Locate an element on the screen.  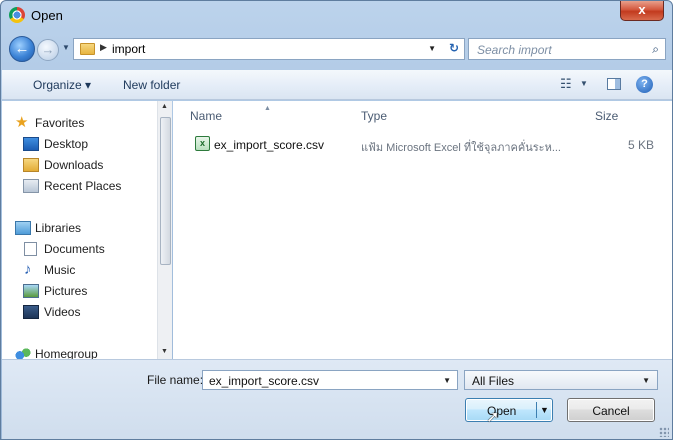
nav-libraries: Libraries is located at coordinates (77, 228).